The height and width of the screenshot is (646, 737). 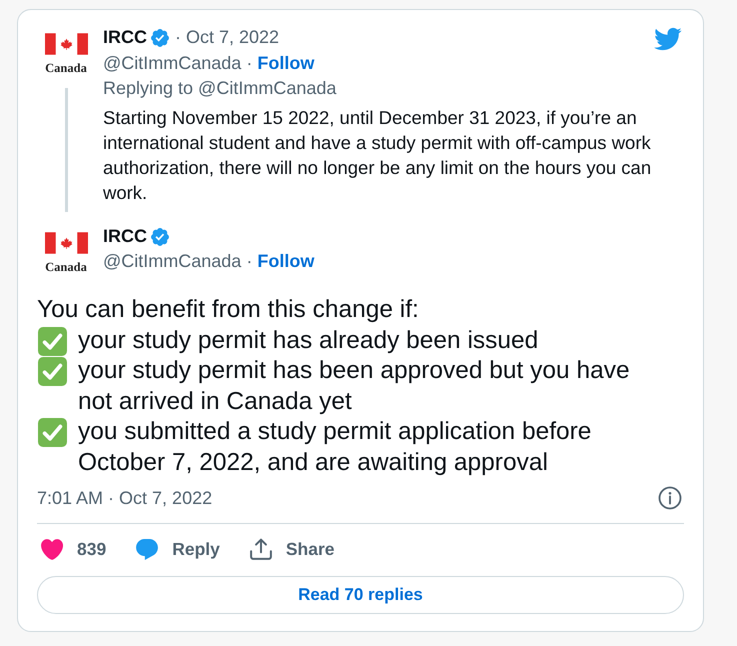 What do you see at coordinates (309, 341) in the screenshot?
I see `list-item-text: your study permit has already been issued` at bounding box center [309, 341].